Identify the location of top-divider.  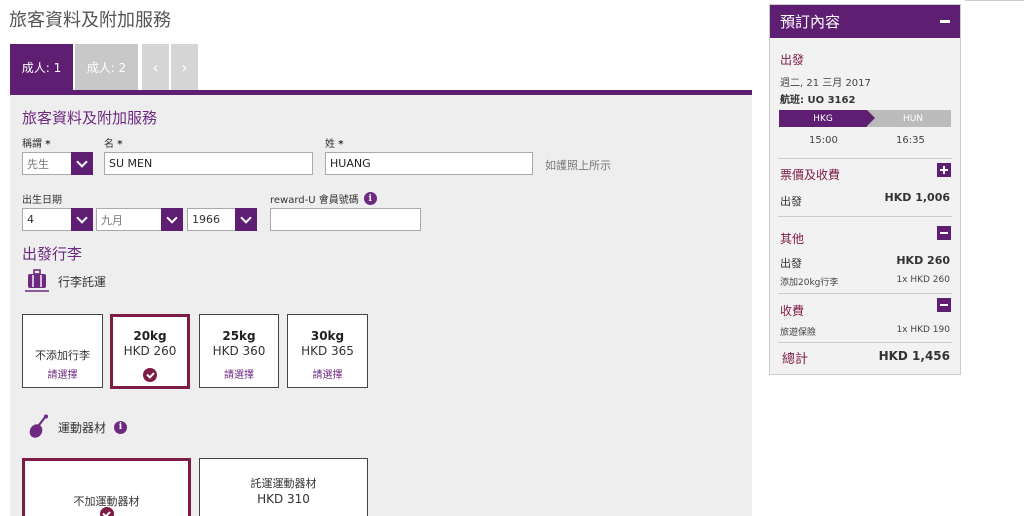
(994, 0).